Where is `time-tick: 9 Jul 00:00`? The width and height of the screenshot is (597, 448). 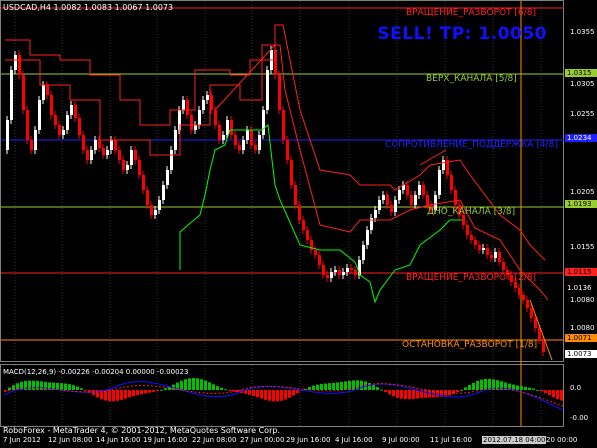 time-tick: 9 Jul 00:00 is located at coordinates (401, 440).